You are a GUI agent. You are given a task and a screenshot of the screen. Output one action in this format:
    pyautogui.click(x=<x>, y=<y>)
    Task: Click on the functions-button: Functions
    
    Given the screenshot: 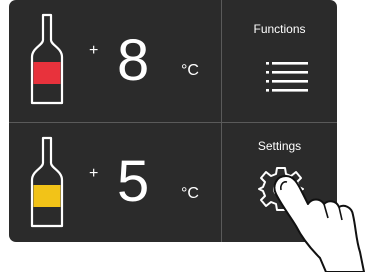 What is the action you would take?
    pyautogui.click(x=279, y=60)
    